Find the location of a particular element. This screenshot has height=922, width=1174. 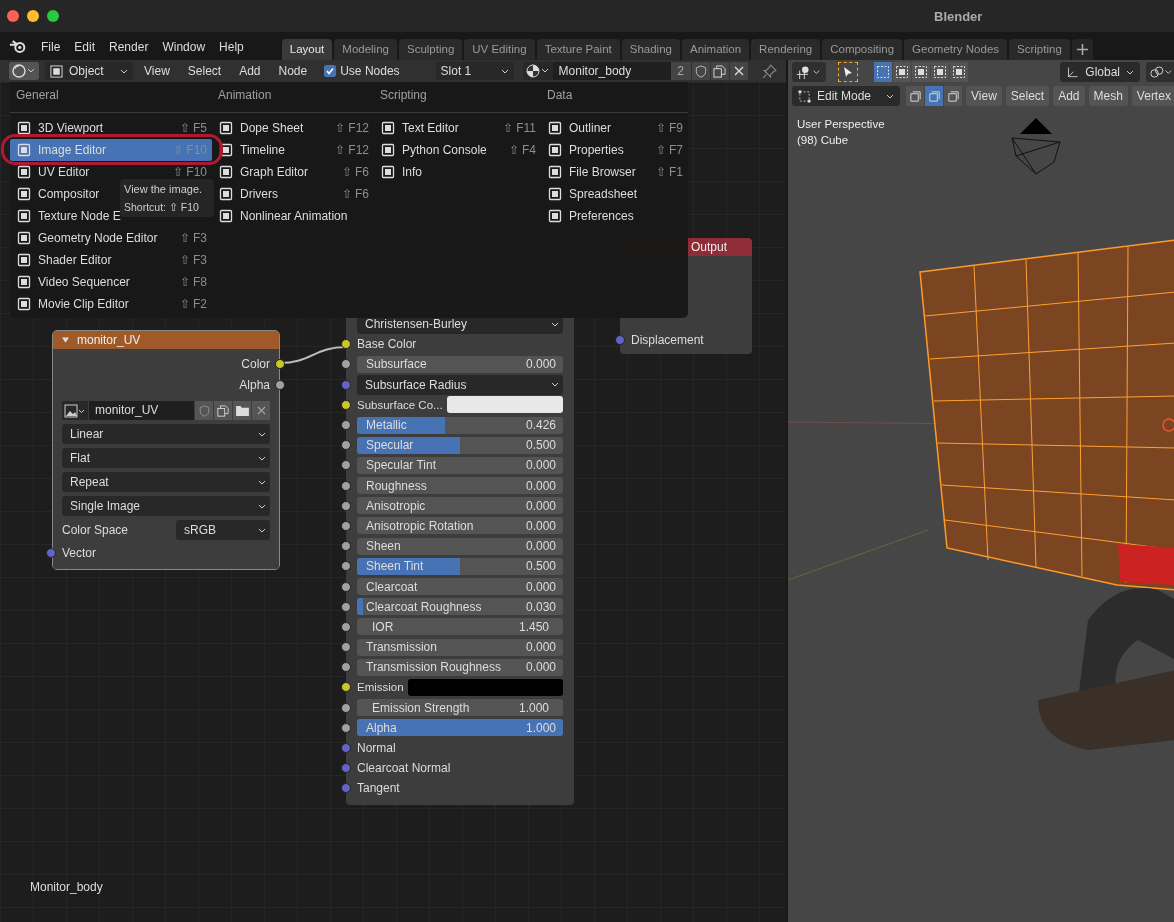

value-slider: Clearcoat Roughness 0.030 is located at coordinates (460, 607).